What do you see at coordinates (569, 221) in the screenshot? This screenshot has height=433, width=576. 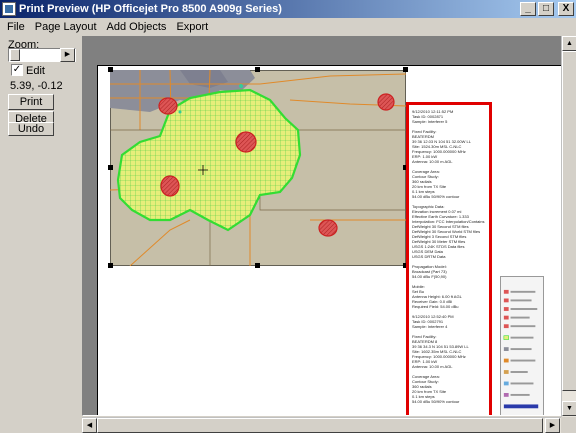 I see `vertical-scroll-thumb` at bounding box center [569, 221].